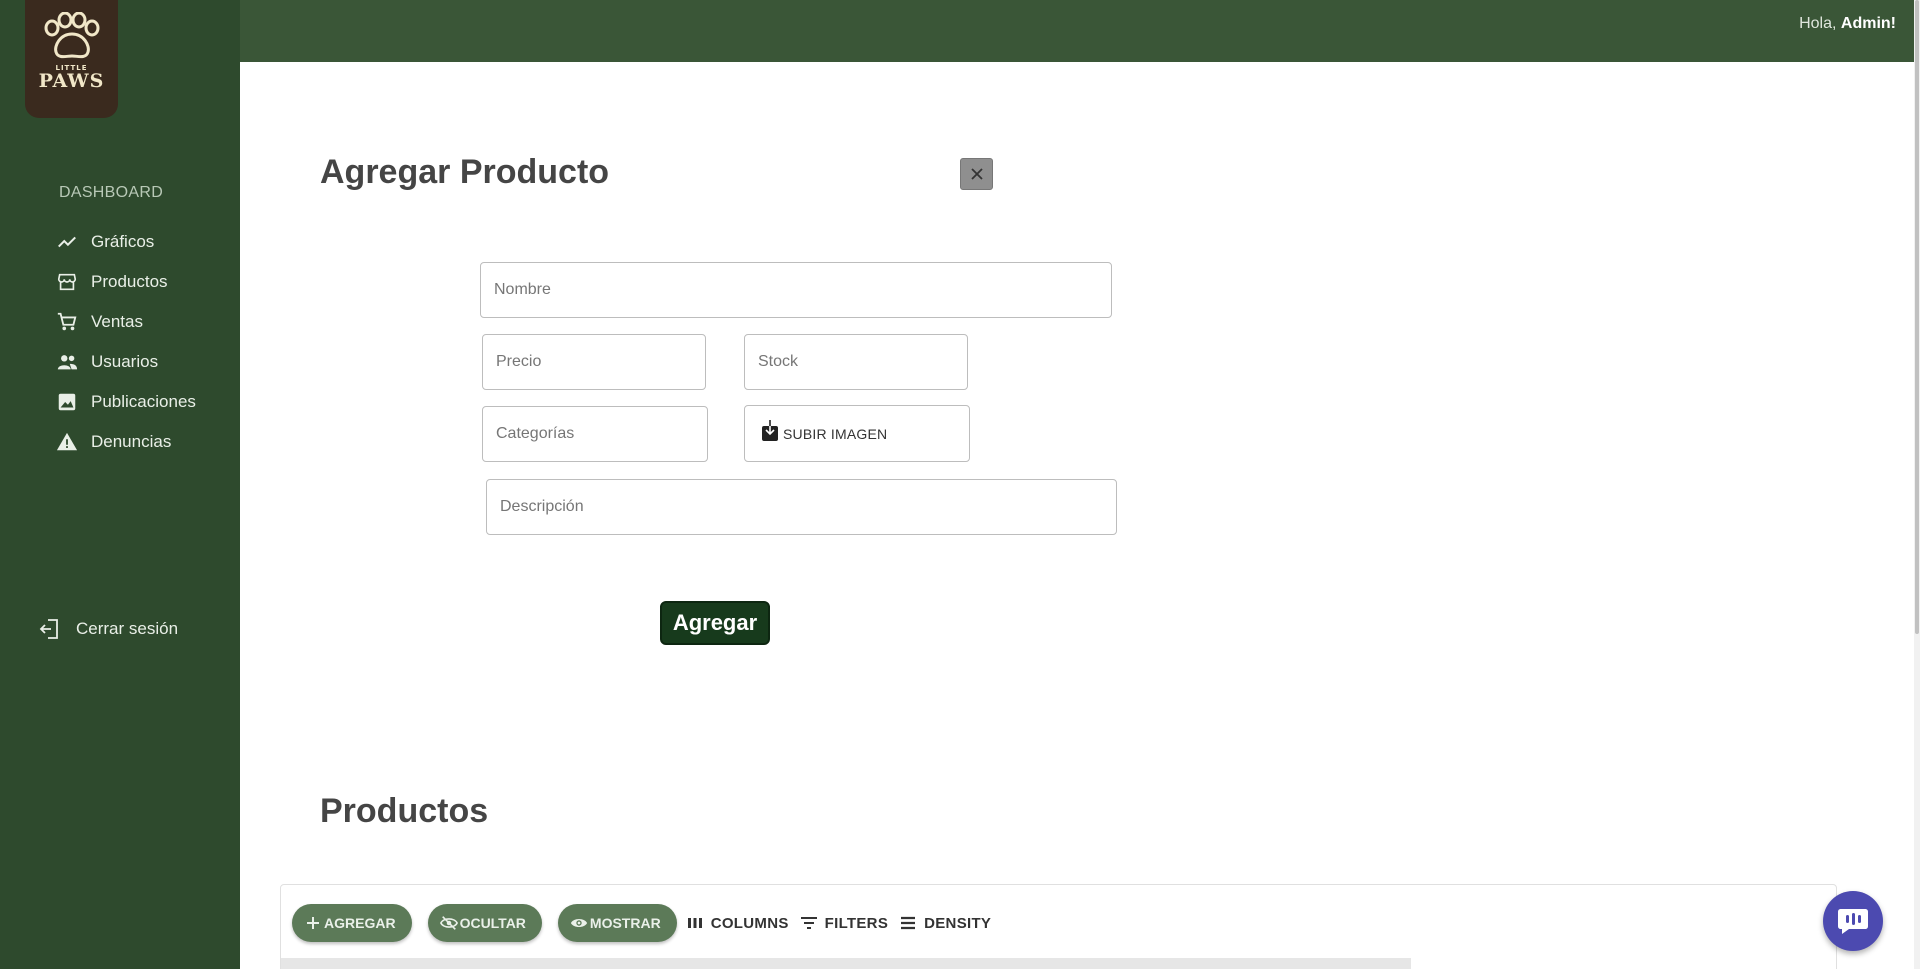  I want to click on columns-button: COLUMNS, so click(737, 923).